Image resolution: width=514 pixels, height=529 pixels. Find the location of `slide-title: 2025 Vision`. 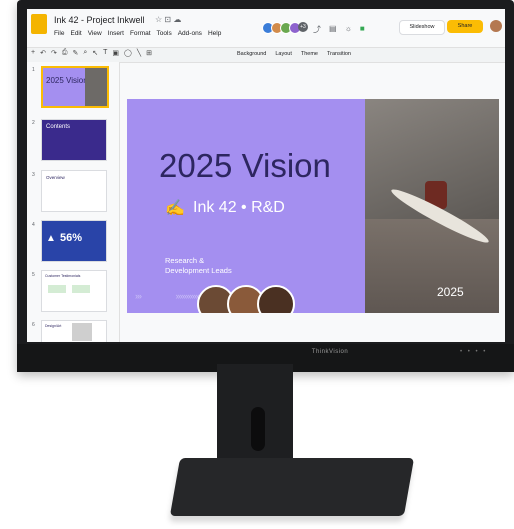

slide-title: 2025 Vision is located at coordinates (245, 166).